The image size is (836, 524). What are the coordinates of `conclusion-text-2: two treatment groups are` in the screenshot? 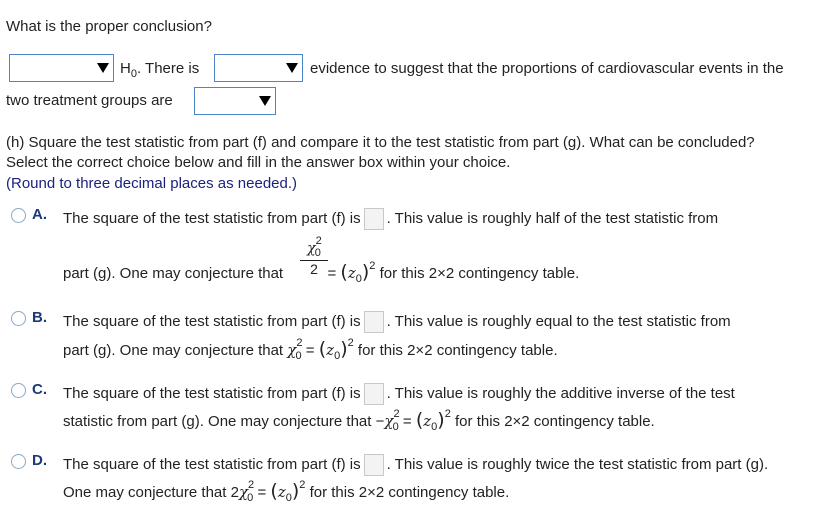 It's located at (89, 100).